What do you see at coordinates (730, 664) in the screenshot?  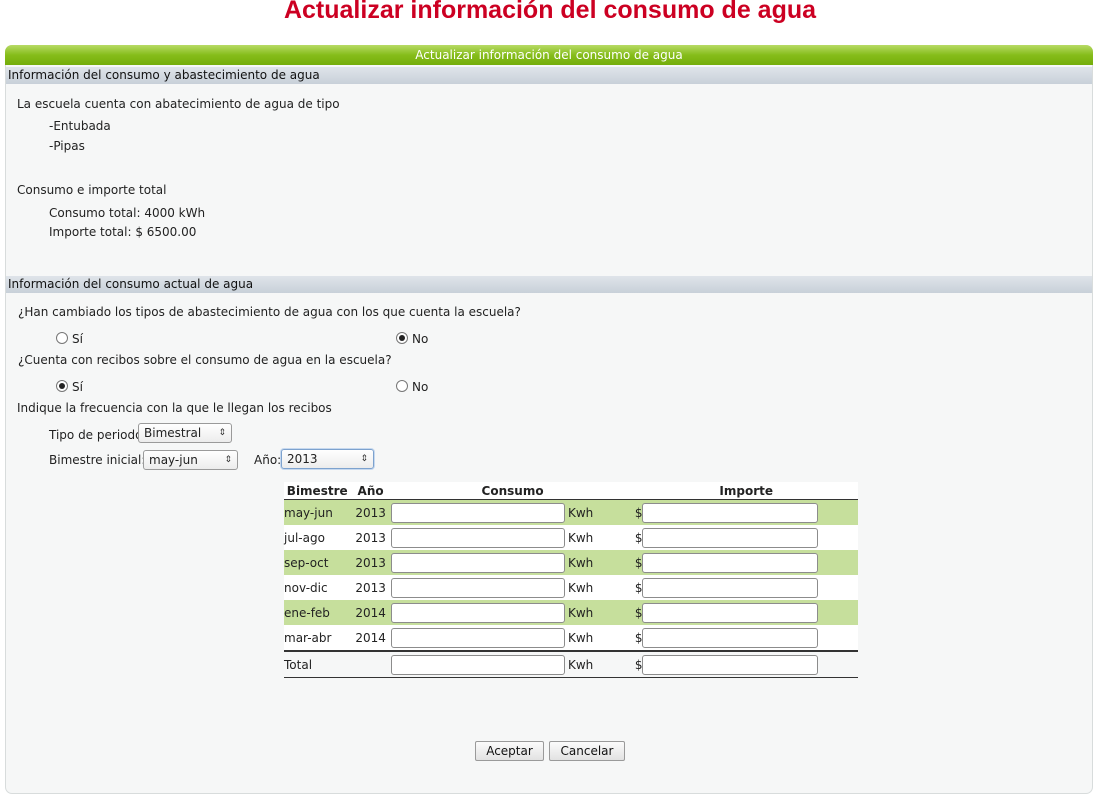 I see `total-importe-input` at bounding box center [730, 664].